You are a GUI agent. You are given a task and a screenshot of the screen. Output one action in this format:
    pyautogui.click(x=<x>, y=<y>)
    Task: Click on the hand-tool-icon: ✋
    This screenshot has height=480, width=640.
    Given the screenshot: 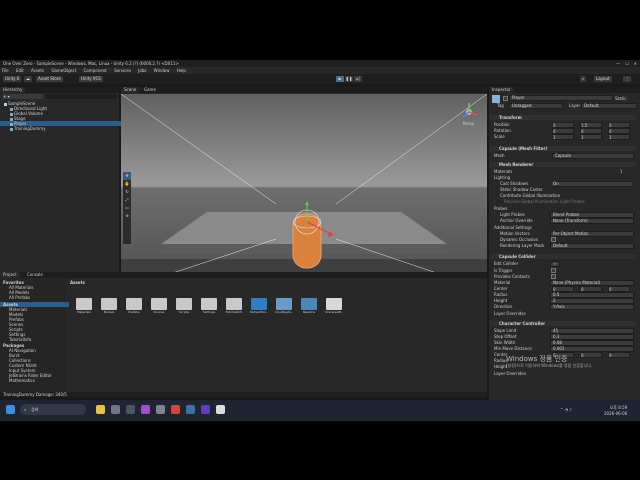 What is the action you would take?
    pyautogui.click(x=127, y=184)
    